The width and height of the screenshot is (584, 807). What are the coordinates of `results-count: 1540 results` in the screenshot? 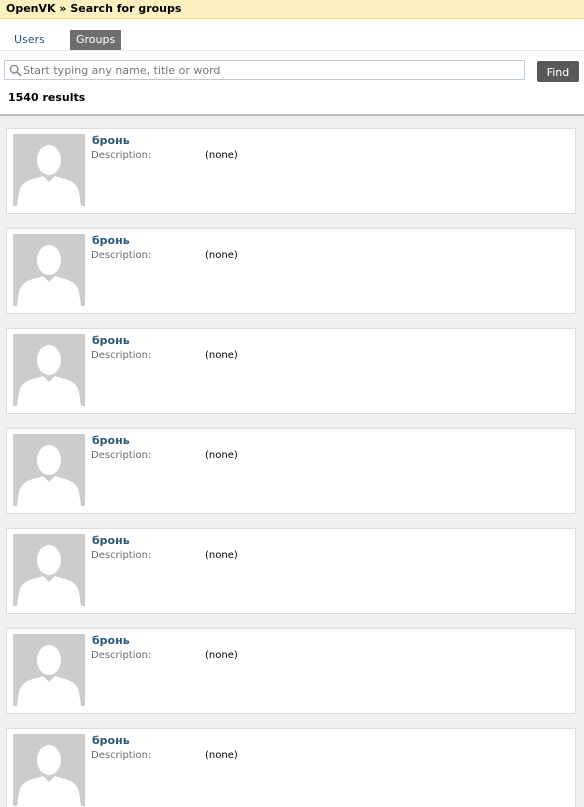 It's located at (47, 97).